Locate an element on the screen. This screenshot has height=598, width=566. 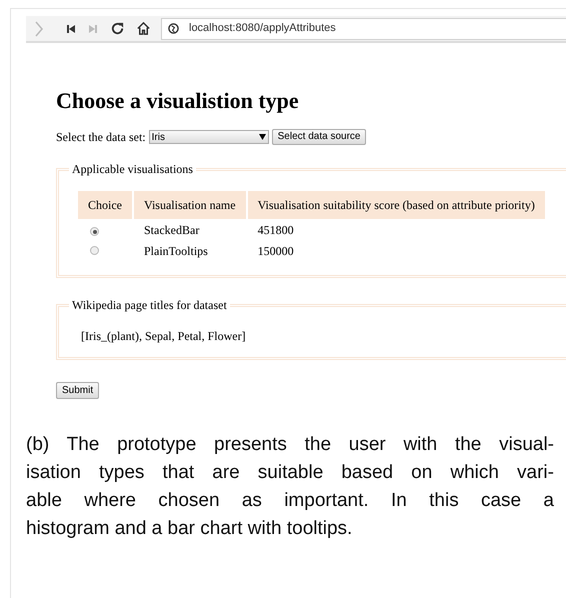
skip-back-icon is located at coordinates (71, 29).